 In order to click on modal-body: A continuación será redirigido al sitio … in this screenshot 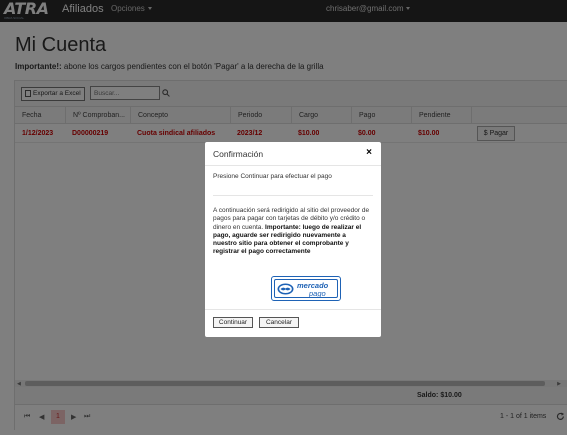, I will do `click(292, 232)`.